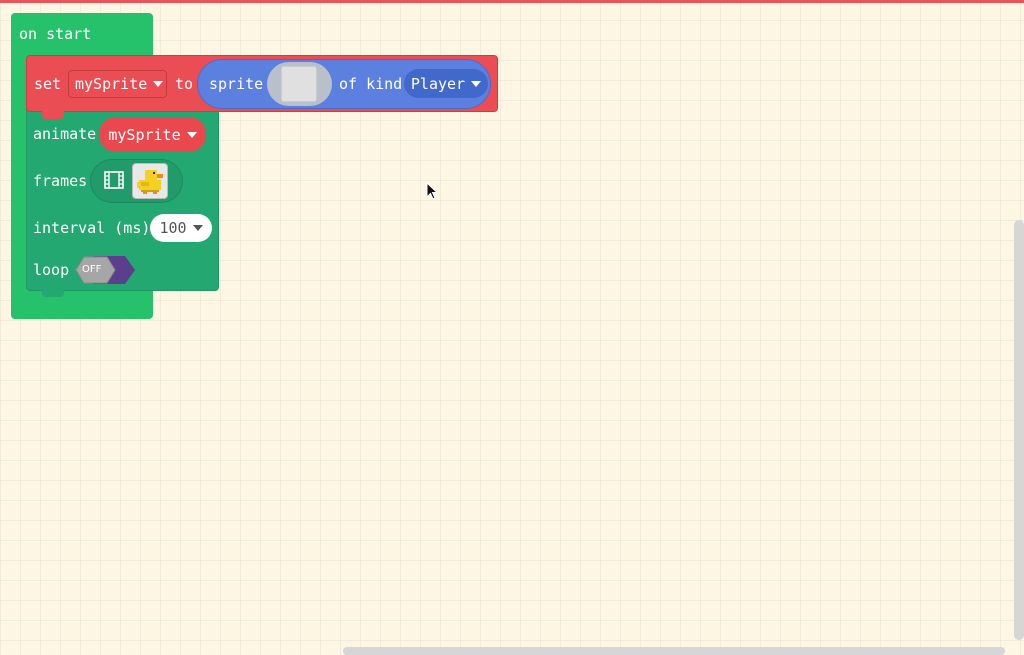 The image size is (1024, 655). I want to click on sprite-label: sprite, so click(236, 84).